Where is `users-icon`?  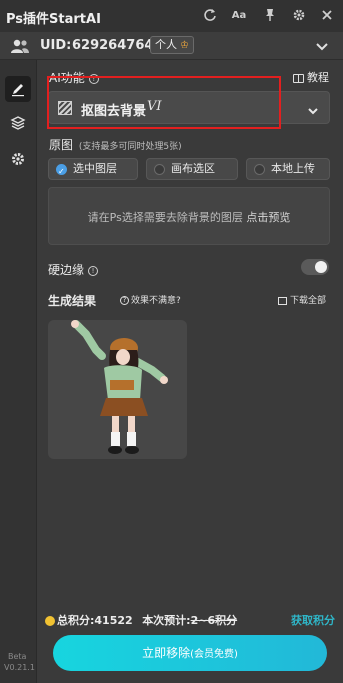 users-icon is located at coordinates (20, 46).